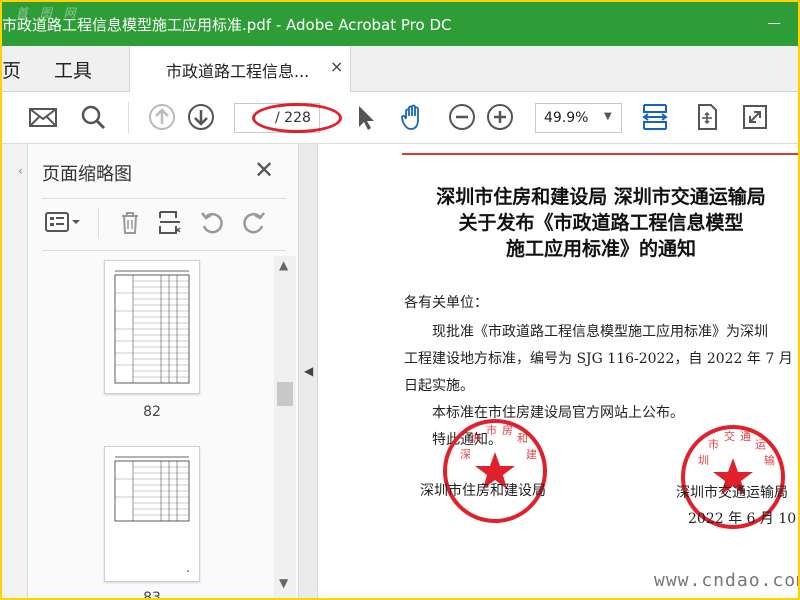 This screenshot has width=800, height=600. Describe the element at coordinates (755, 117) in the screenshot. I see `full-screen-icon` at that location.